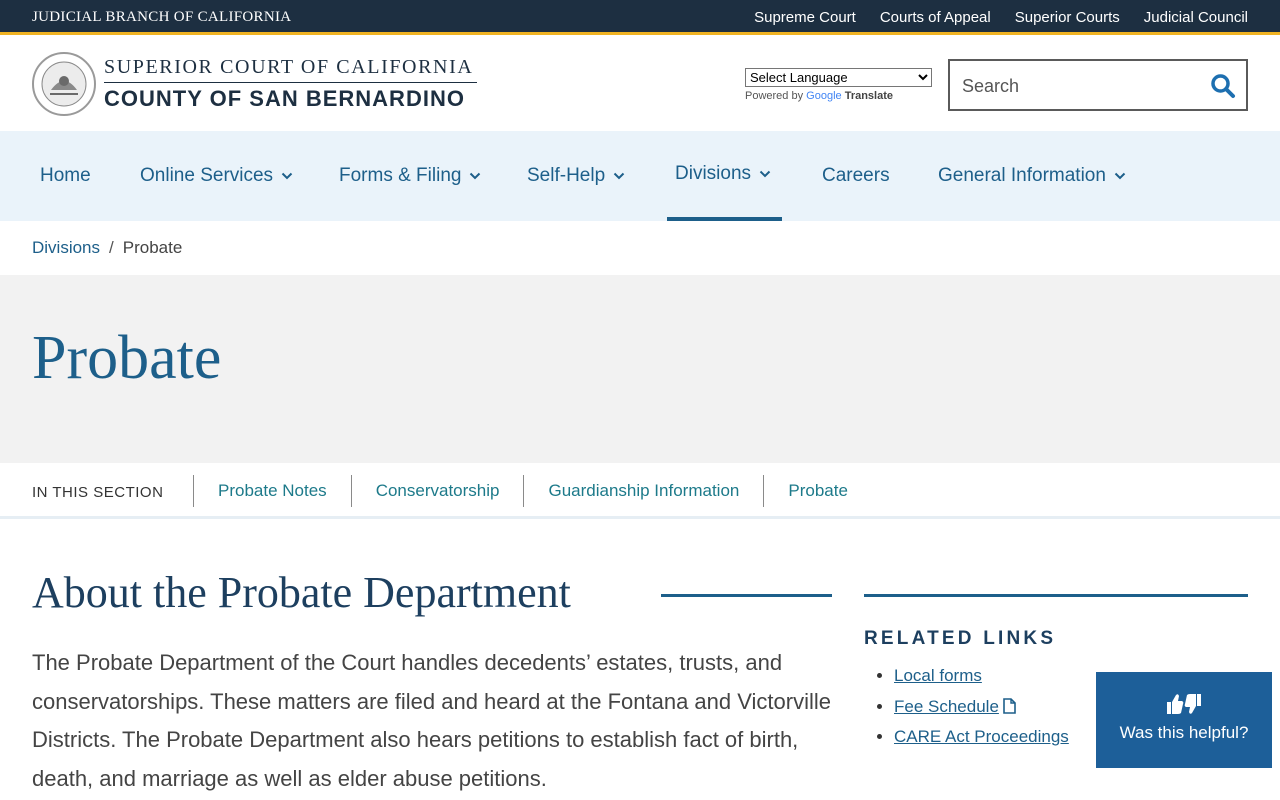 The image size is (1280, 800). What do you see at coordinates (66, 248) in the screenshot?
I see `breadcrumb-divisions-link: Divisions` at bounding box center [66, 248].